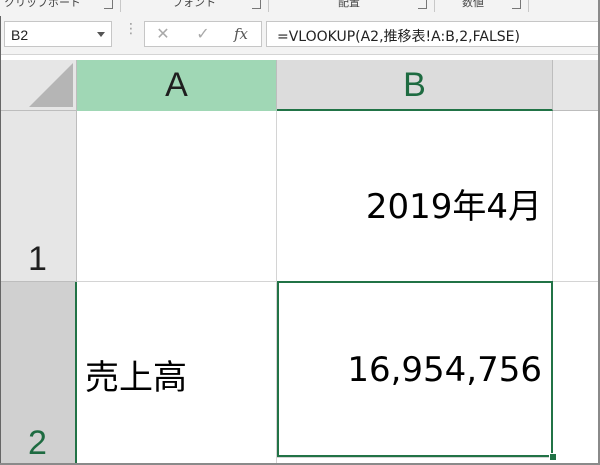 The image size is (600, 465). I want to click on ribbon-group-font: フォント, so click(194, 4).